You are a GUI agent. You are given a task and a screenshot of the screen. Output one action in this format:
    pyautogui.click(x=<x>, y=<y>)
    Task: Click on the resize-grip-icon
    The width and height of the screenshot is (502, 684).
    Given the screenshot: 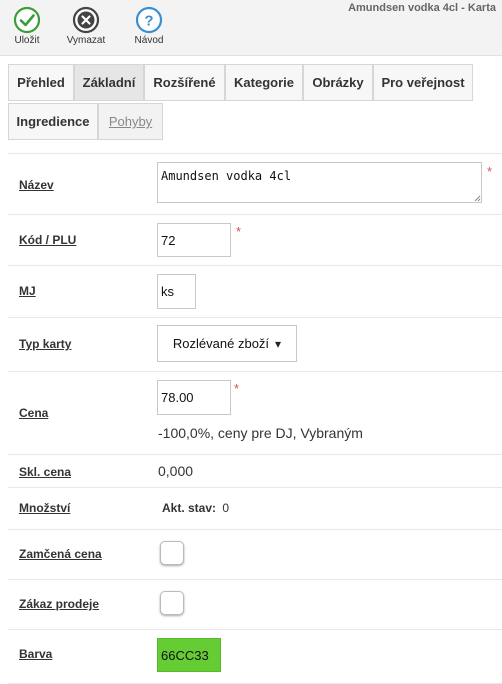 What is the action you would take?
    pyautogui.click(x=477, y=198)
    